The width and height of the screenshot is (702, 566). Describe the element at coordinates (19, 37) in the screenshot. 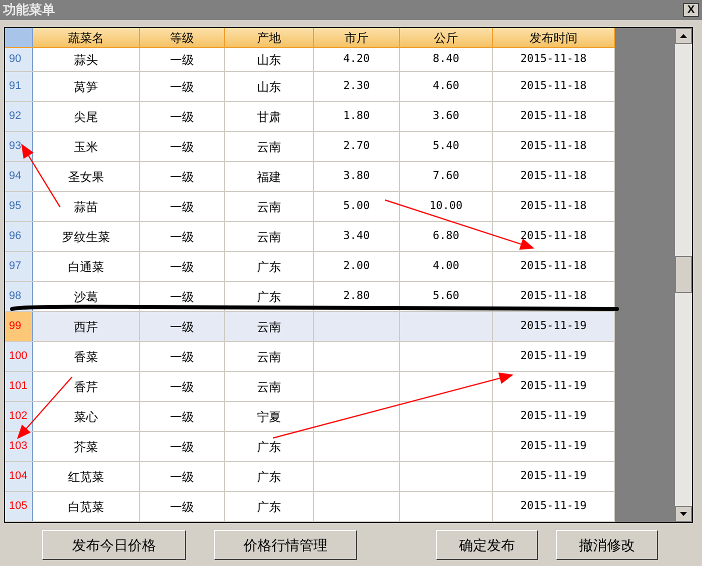

I see `corner-cell` at that location.